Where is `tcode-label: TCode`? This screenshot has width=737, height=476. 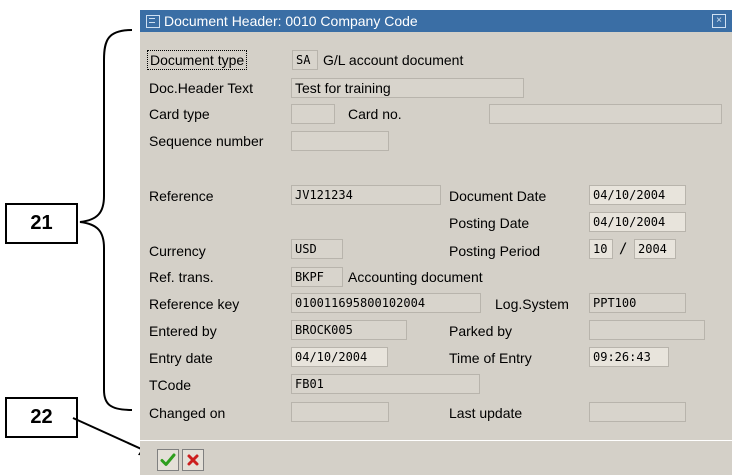
tcode-label: TCode is located at coordinates (170, 385).